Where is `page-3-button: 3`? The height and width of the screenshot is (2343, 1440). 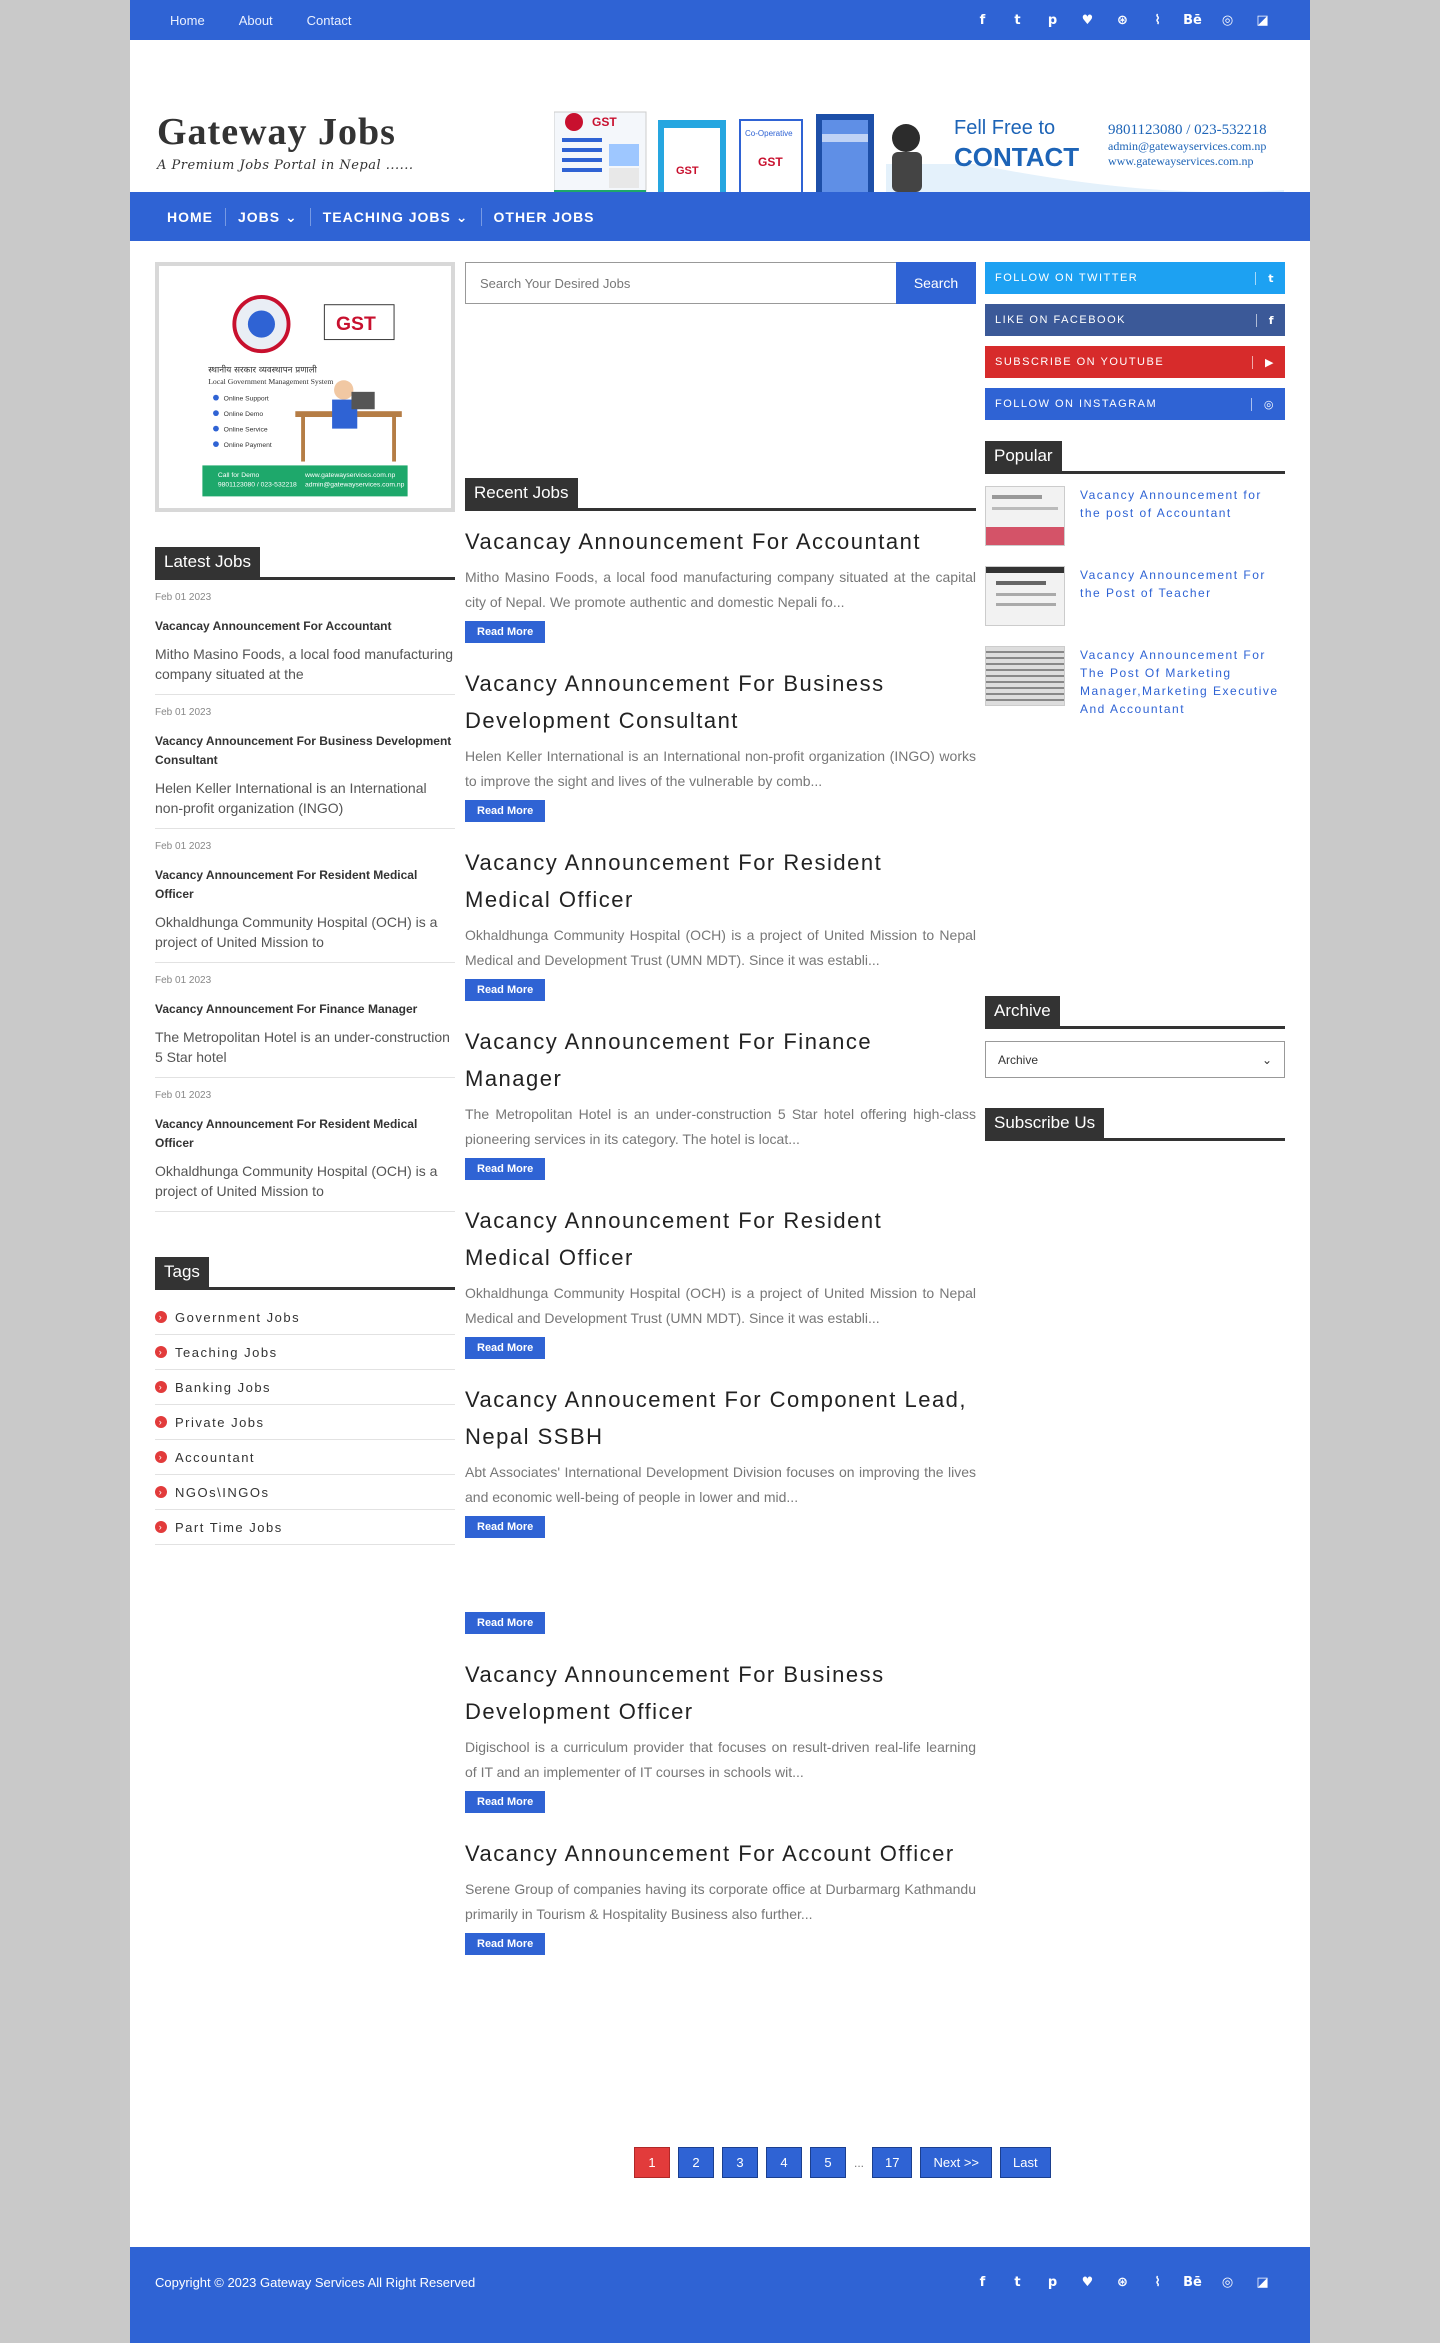 page-3-button: 3 is located at coordinates (740, 2162).